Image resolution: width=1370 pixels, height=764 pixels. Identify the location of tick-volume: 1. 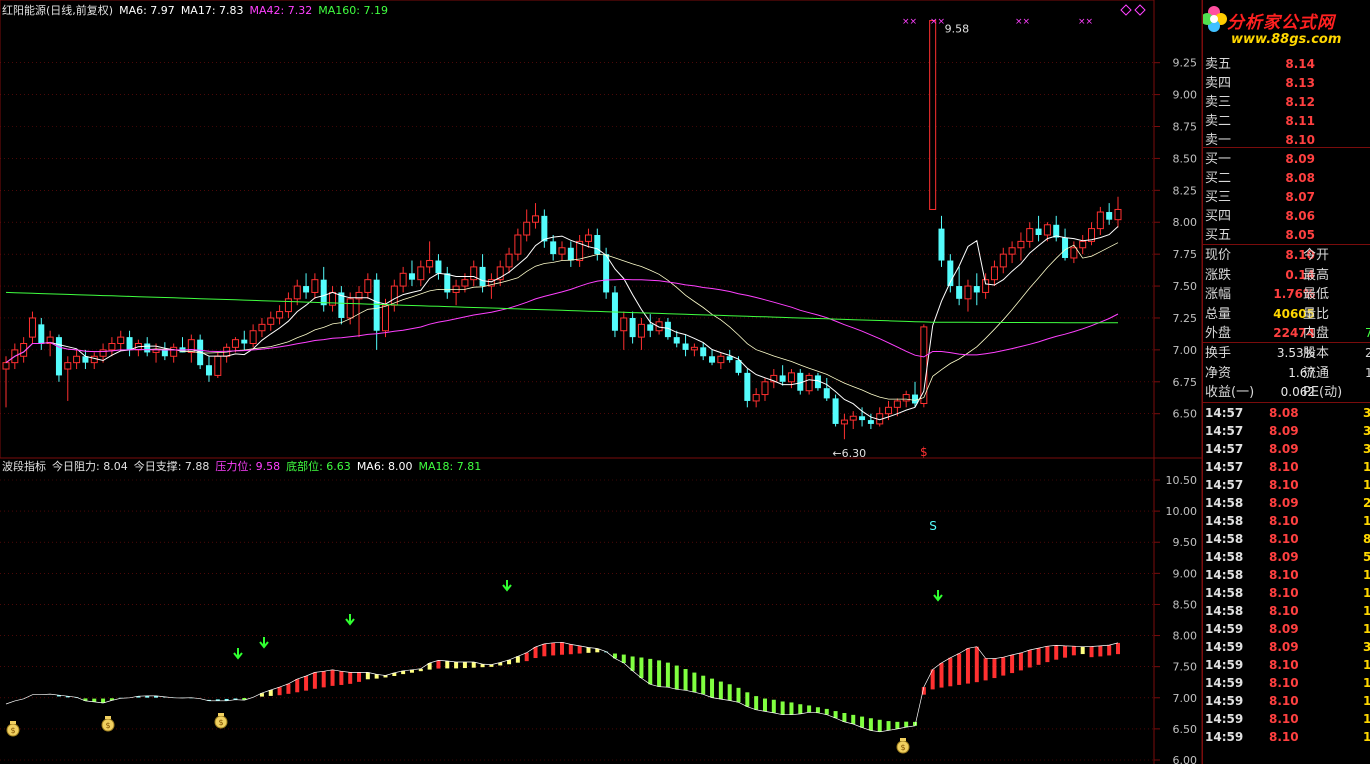
(1366, 629).